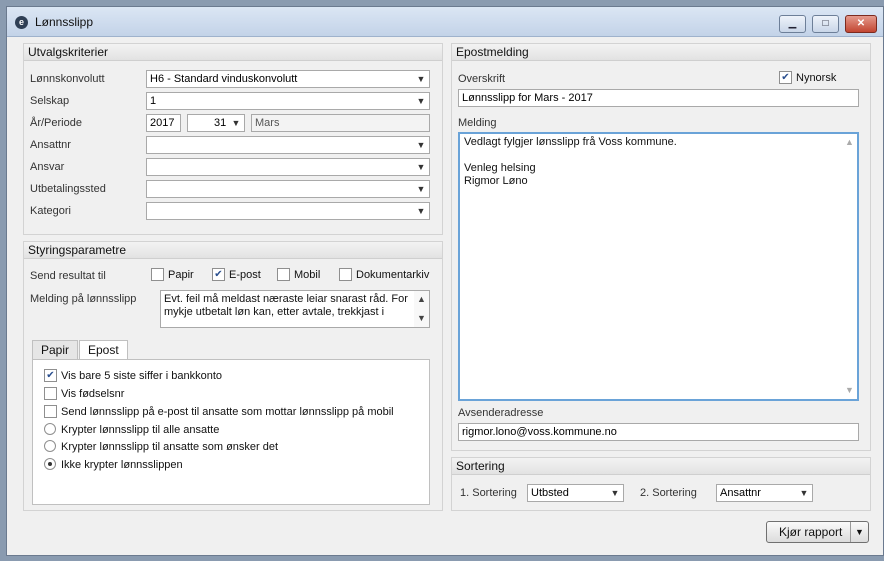  What do you see at coordinates (288, 167) in the screenshot?
I see `ansvar-select: ▼` at bounding box center [288, 167].